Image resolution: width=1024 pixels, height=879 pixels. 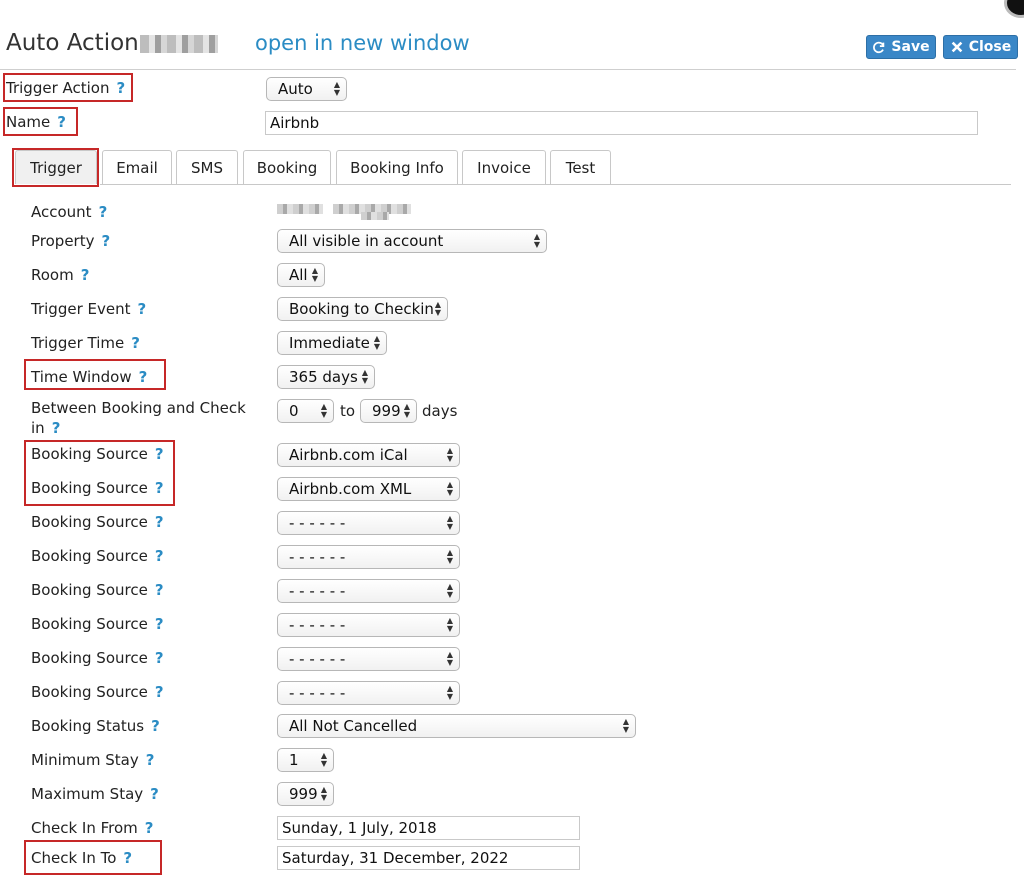 What do you see at coordinates (63, 241) in the screenshot?
I see `property-label: Property` at bounding box center [63, 241].